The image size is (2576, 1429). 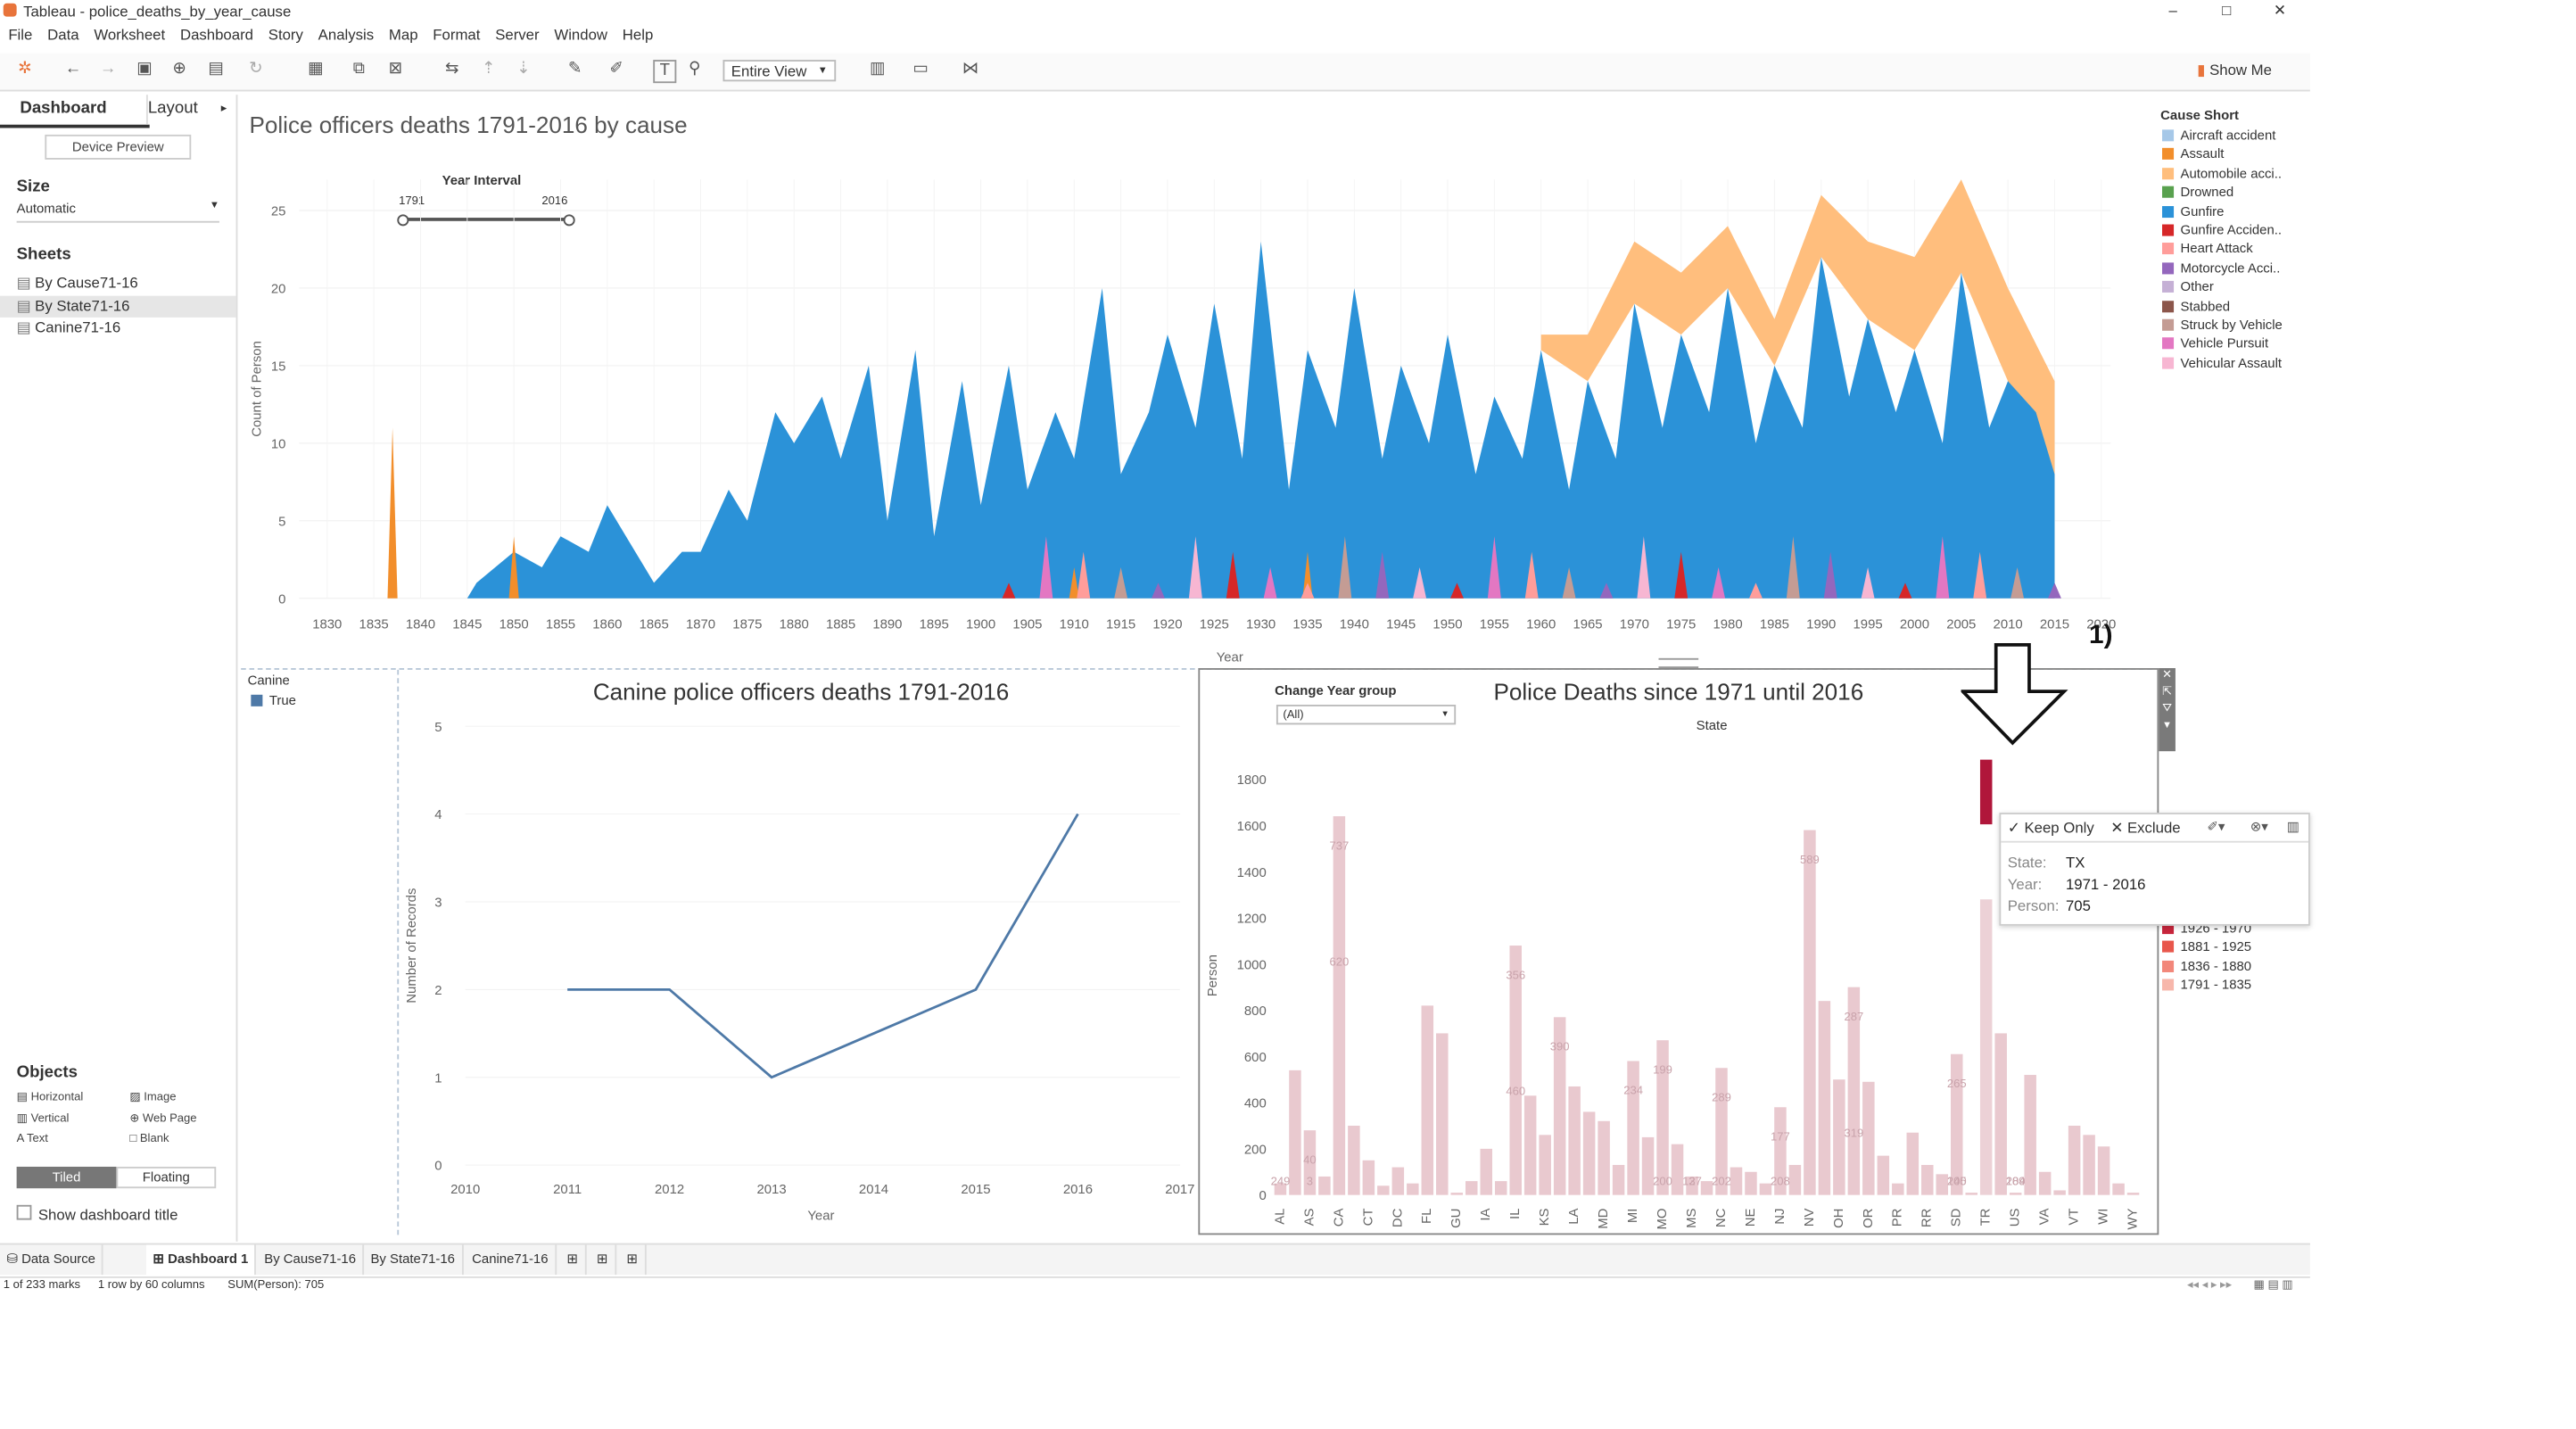 I want to click on object-text: A Text, so click(x=32, y=1139).